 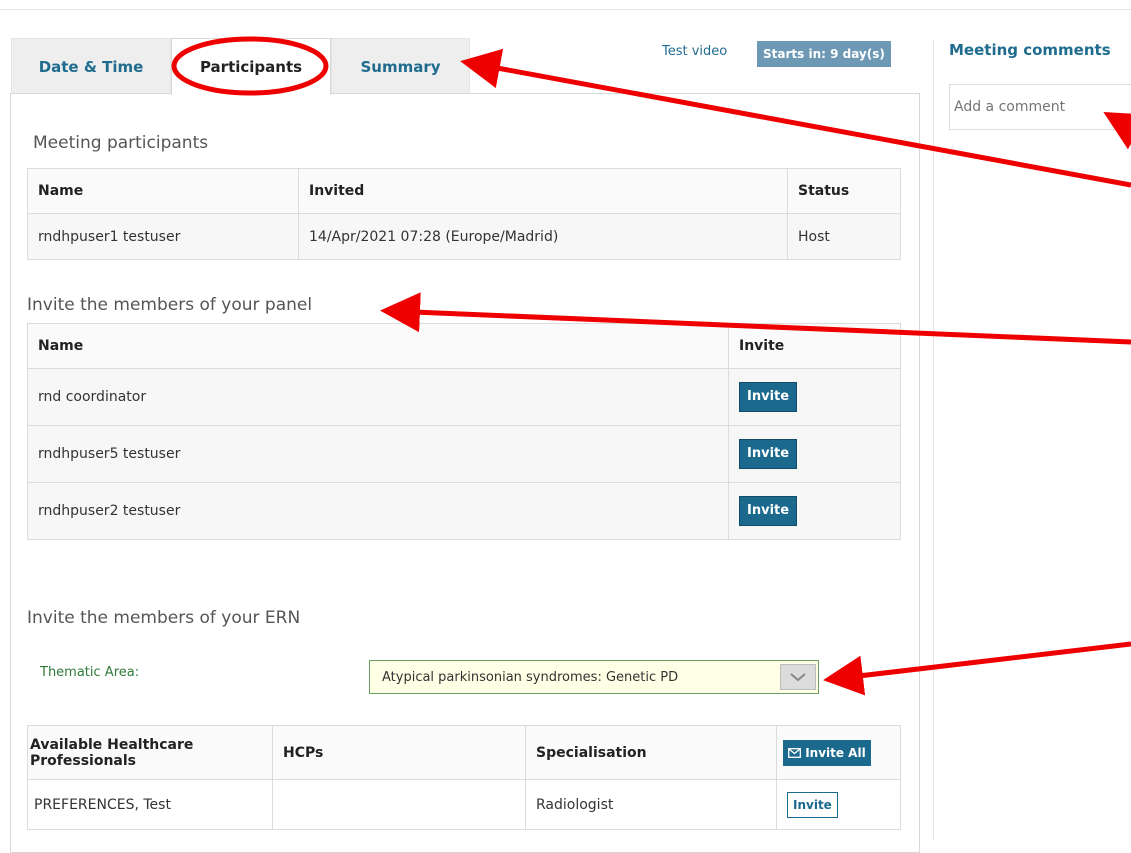 I want to click on tab-summary-label: Summary, so click(x=400, y=66).